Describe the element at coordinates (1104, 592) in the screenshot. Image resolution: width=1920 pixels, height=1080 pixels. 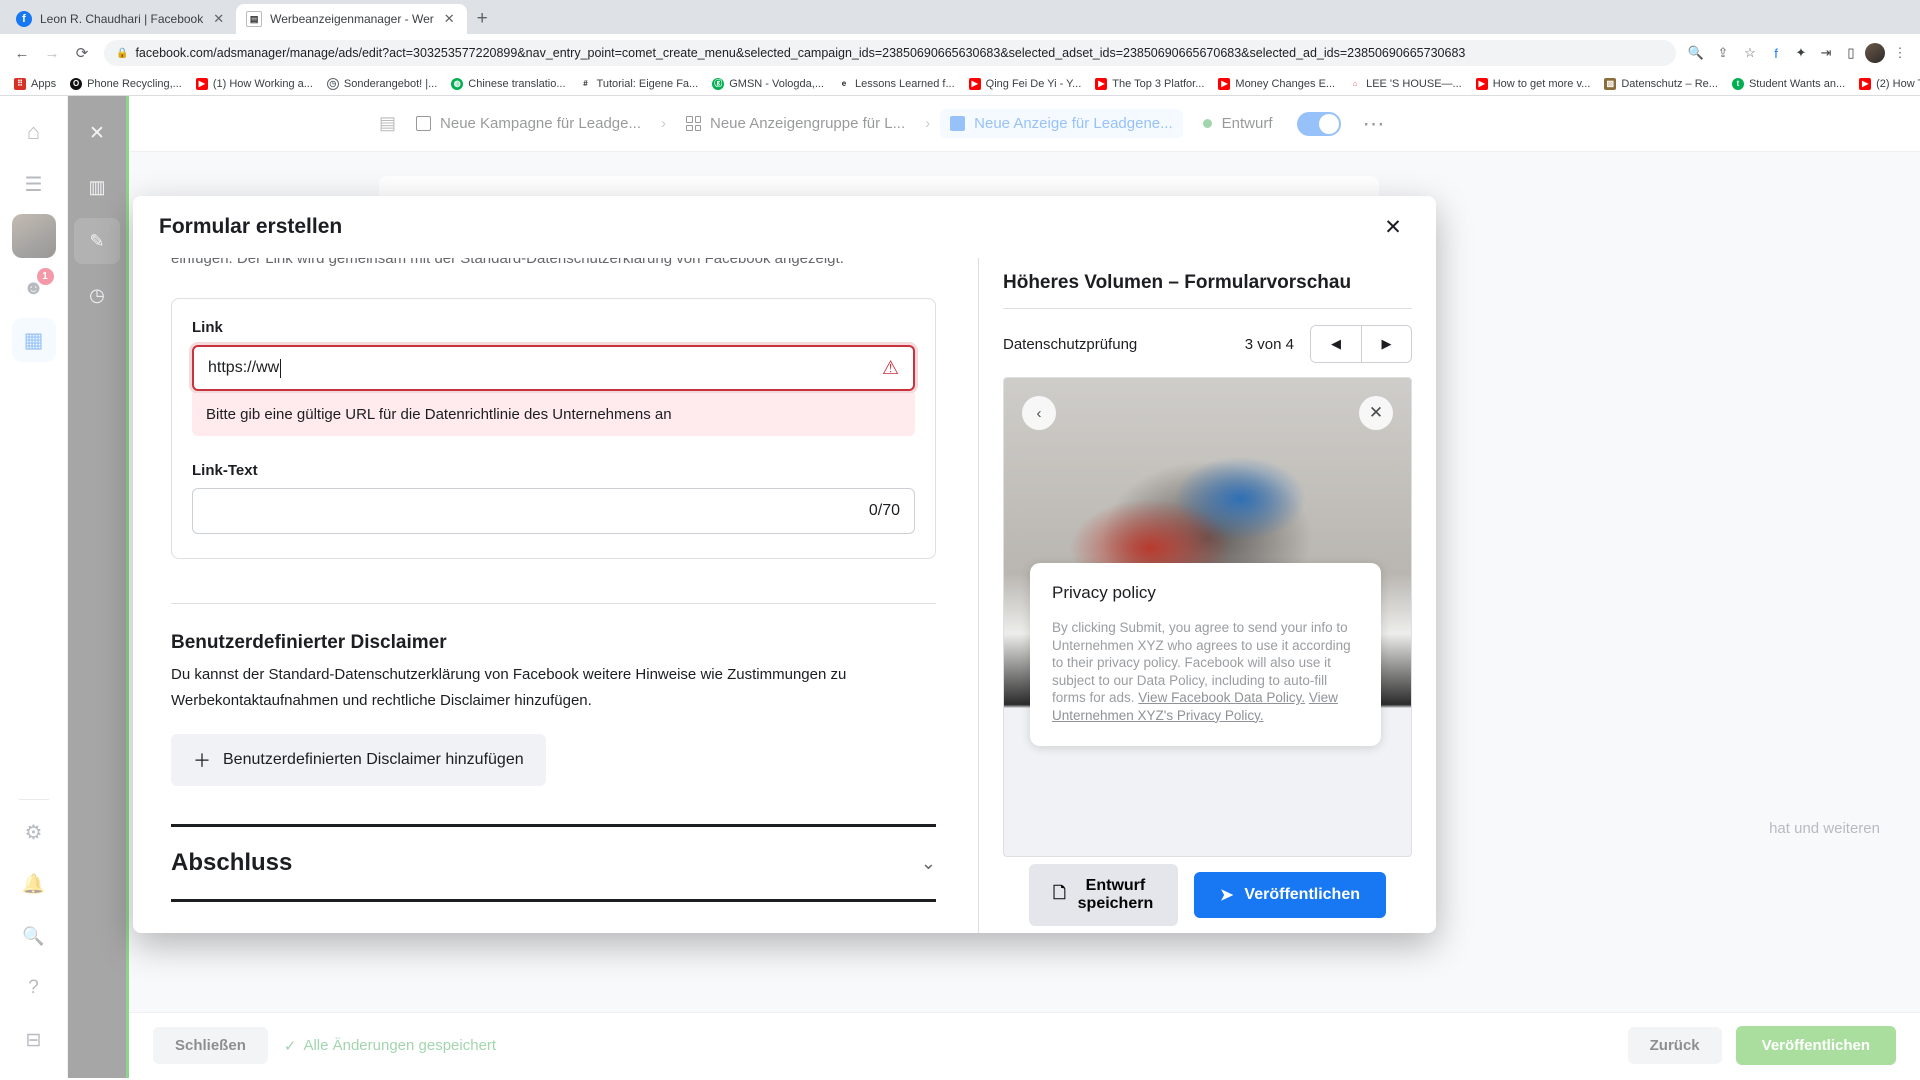
I see `privacy-policy-title: Privacy policy` at that location.